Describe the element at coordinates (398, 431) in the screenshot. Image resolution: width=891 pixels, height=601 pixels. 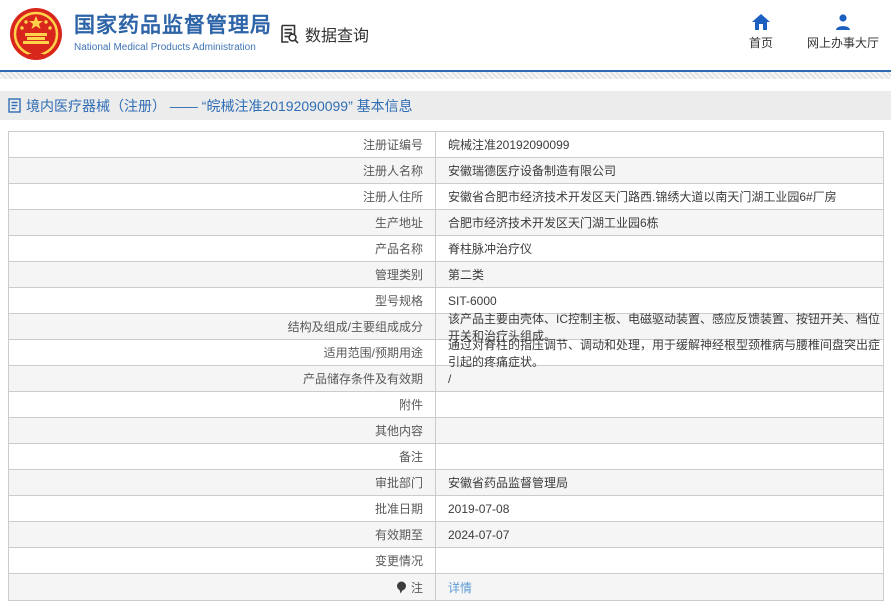
I see `row-label-text: 其他内容` at that location.